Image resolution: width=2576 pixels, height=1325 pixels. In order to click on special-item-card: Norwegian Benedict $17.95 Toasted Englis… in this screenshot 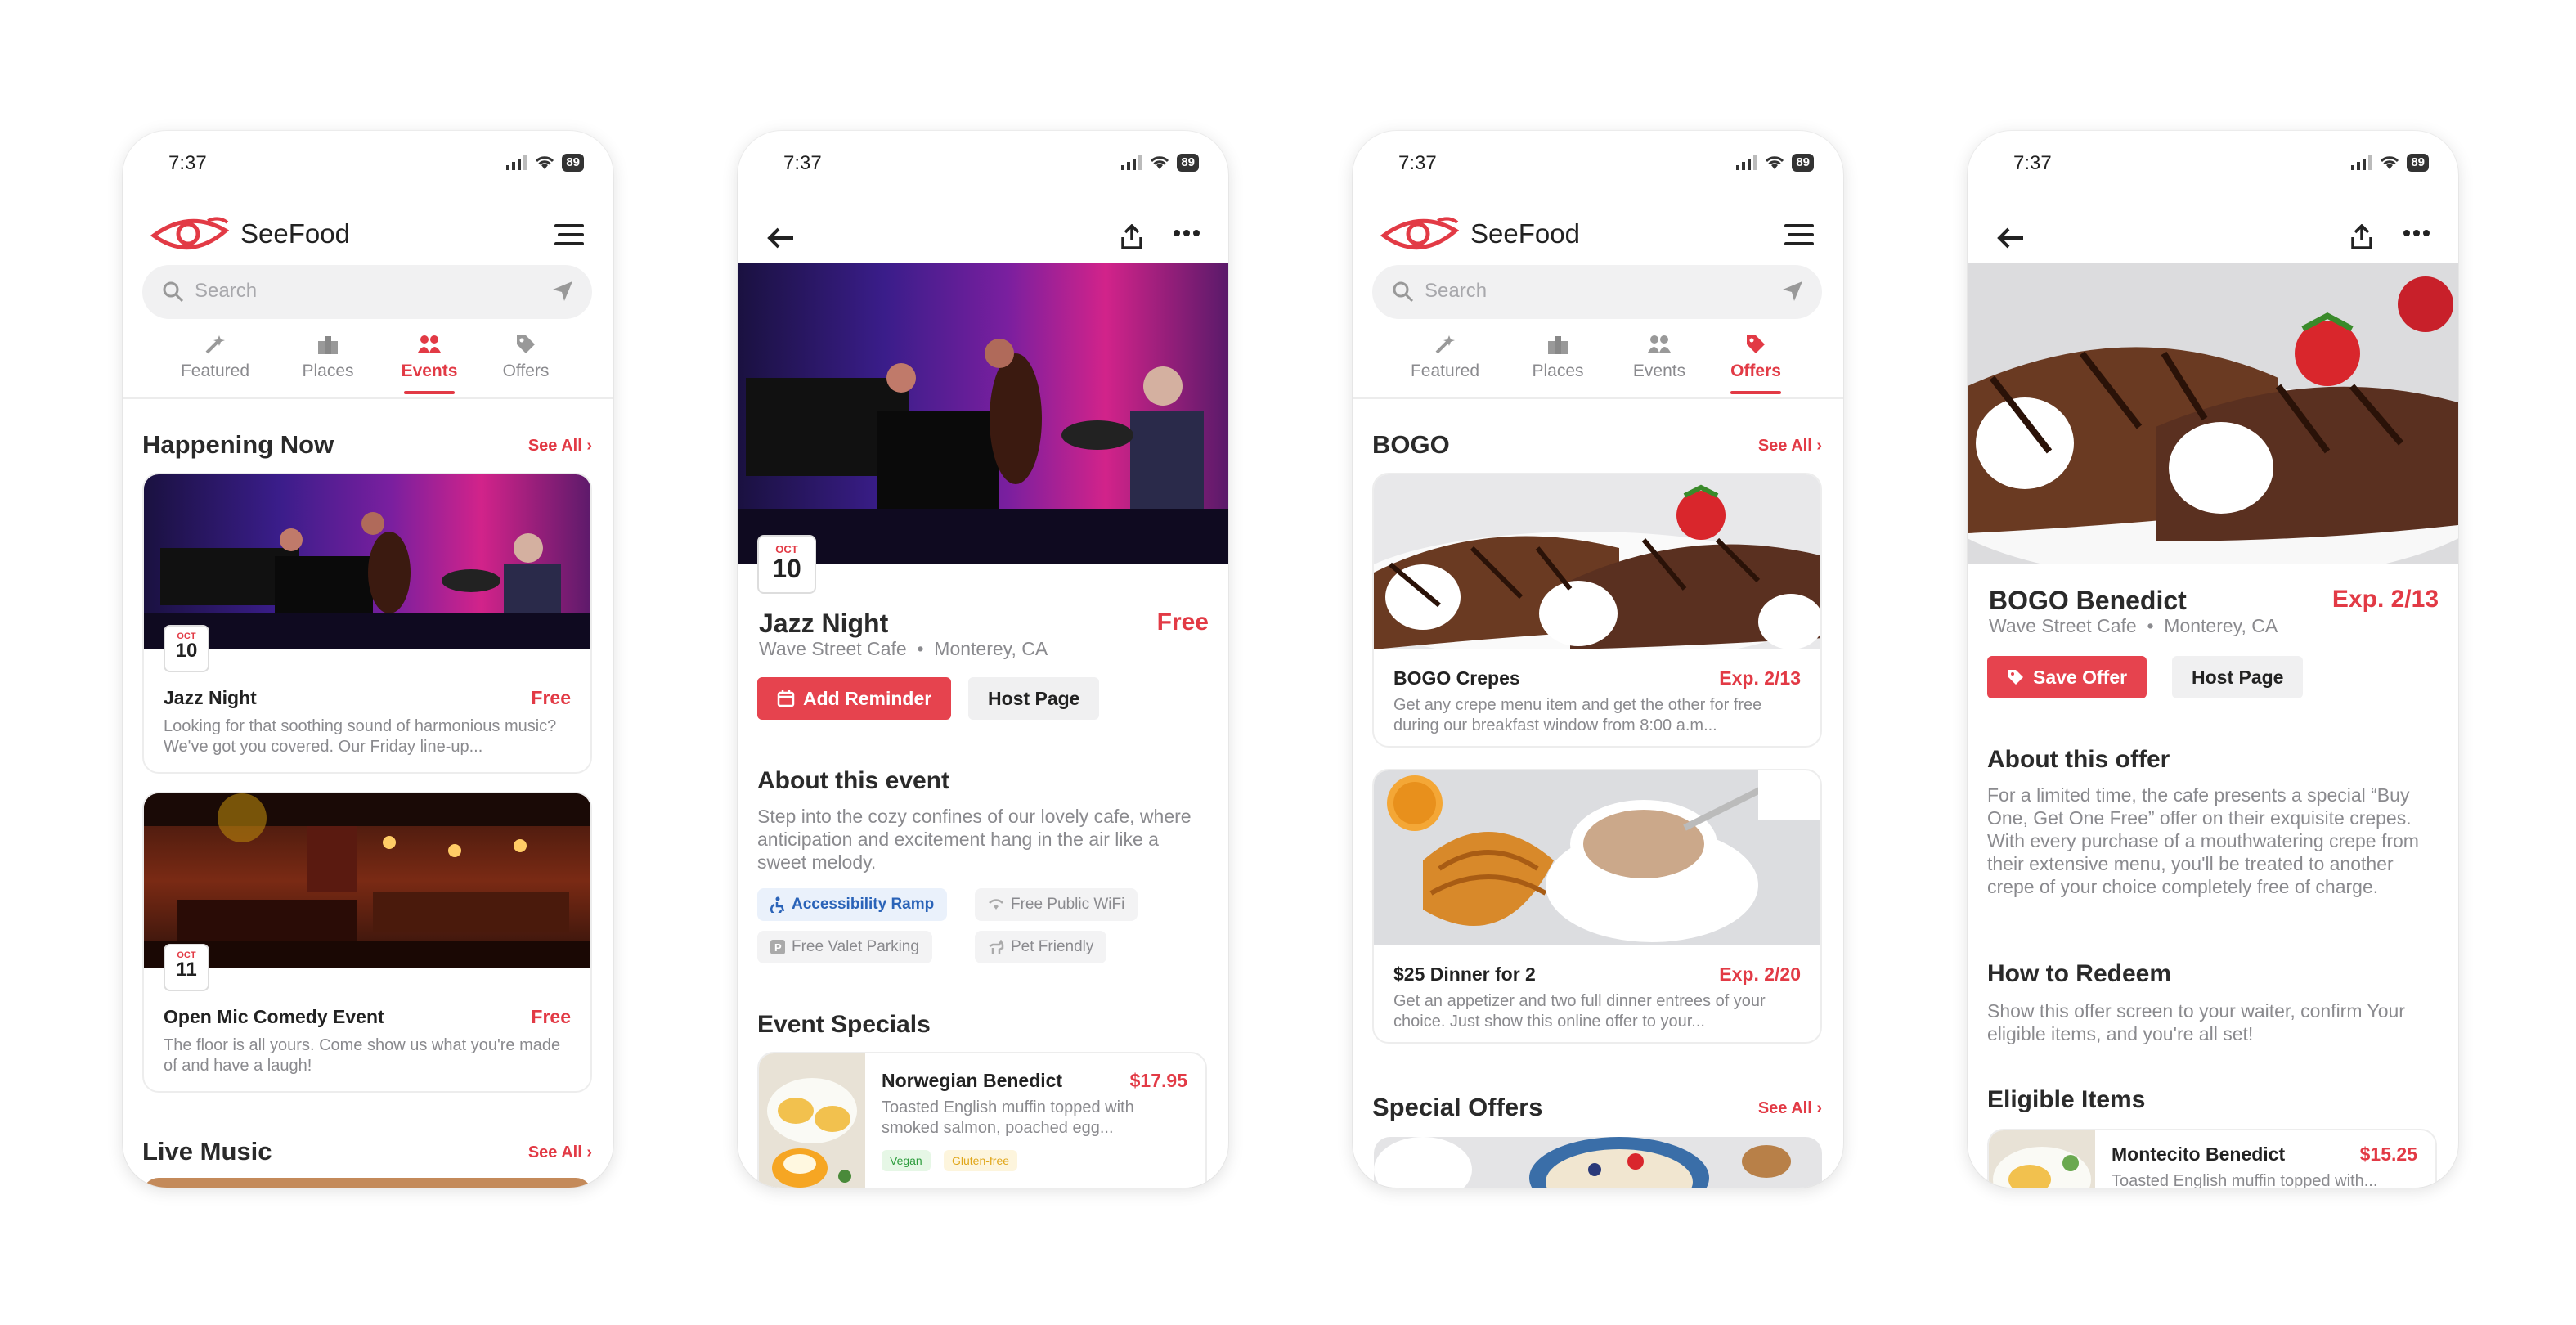, I will do `click(982, 1120)`.